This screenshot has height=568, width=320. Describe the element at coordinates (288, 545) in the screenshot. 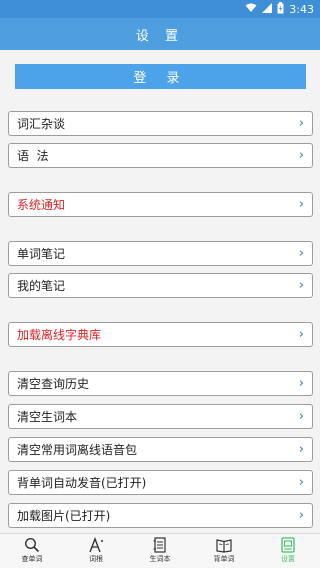

I see `settings-icon` at that location.